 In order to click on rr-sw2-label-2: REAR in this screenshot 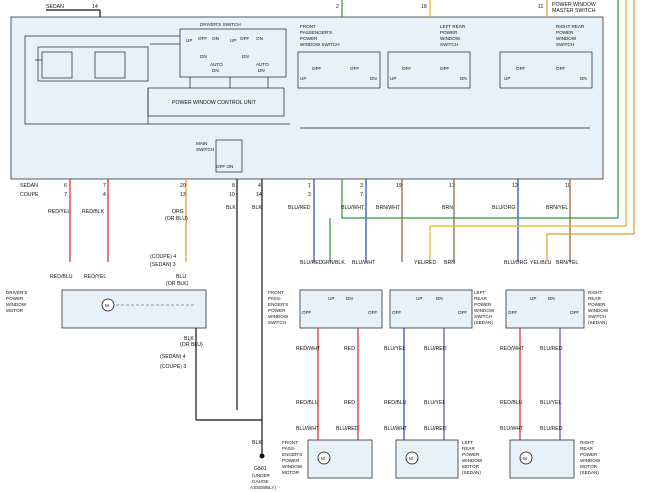, I will do `click(594, 298)`.